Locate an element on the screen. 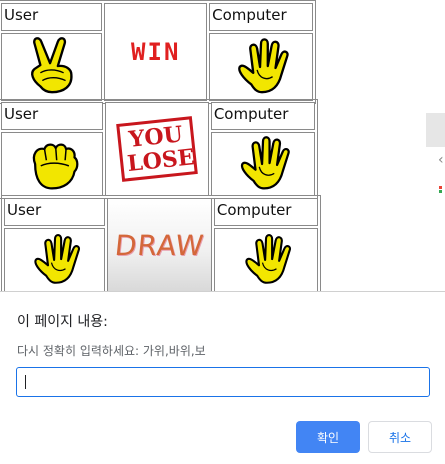 This screenshot has width=445, height=464. lose-stamp-image: YOU LOSE is located at coordinates (156, 149).